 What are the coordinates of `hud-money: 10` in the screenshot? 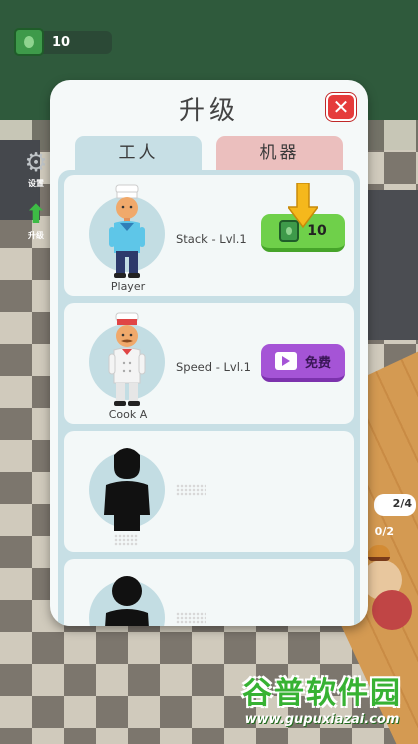 It's located at (63, 42).